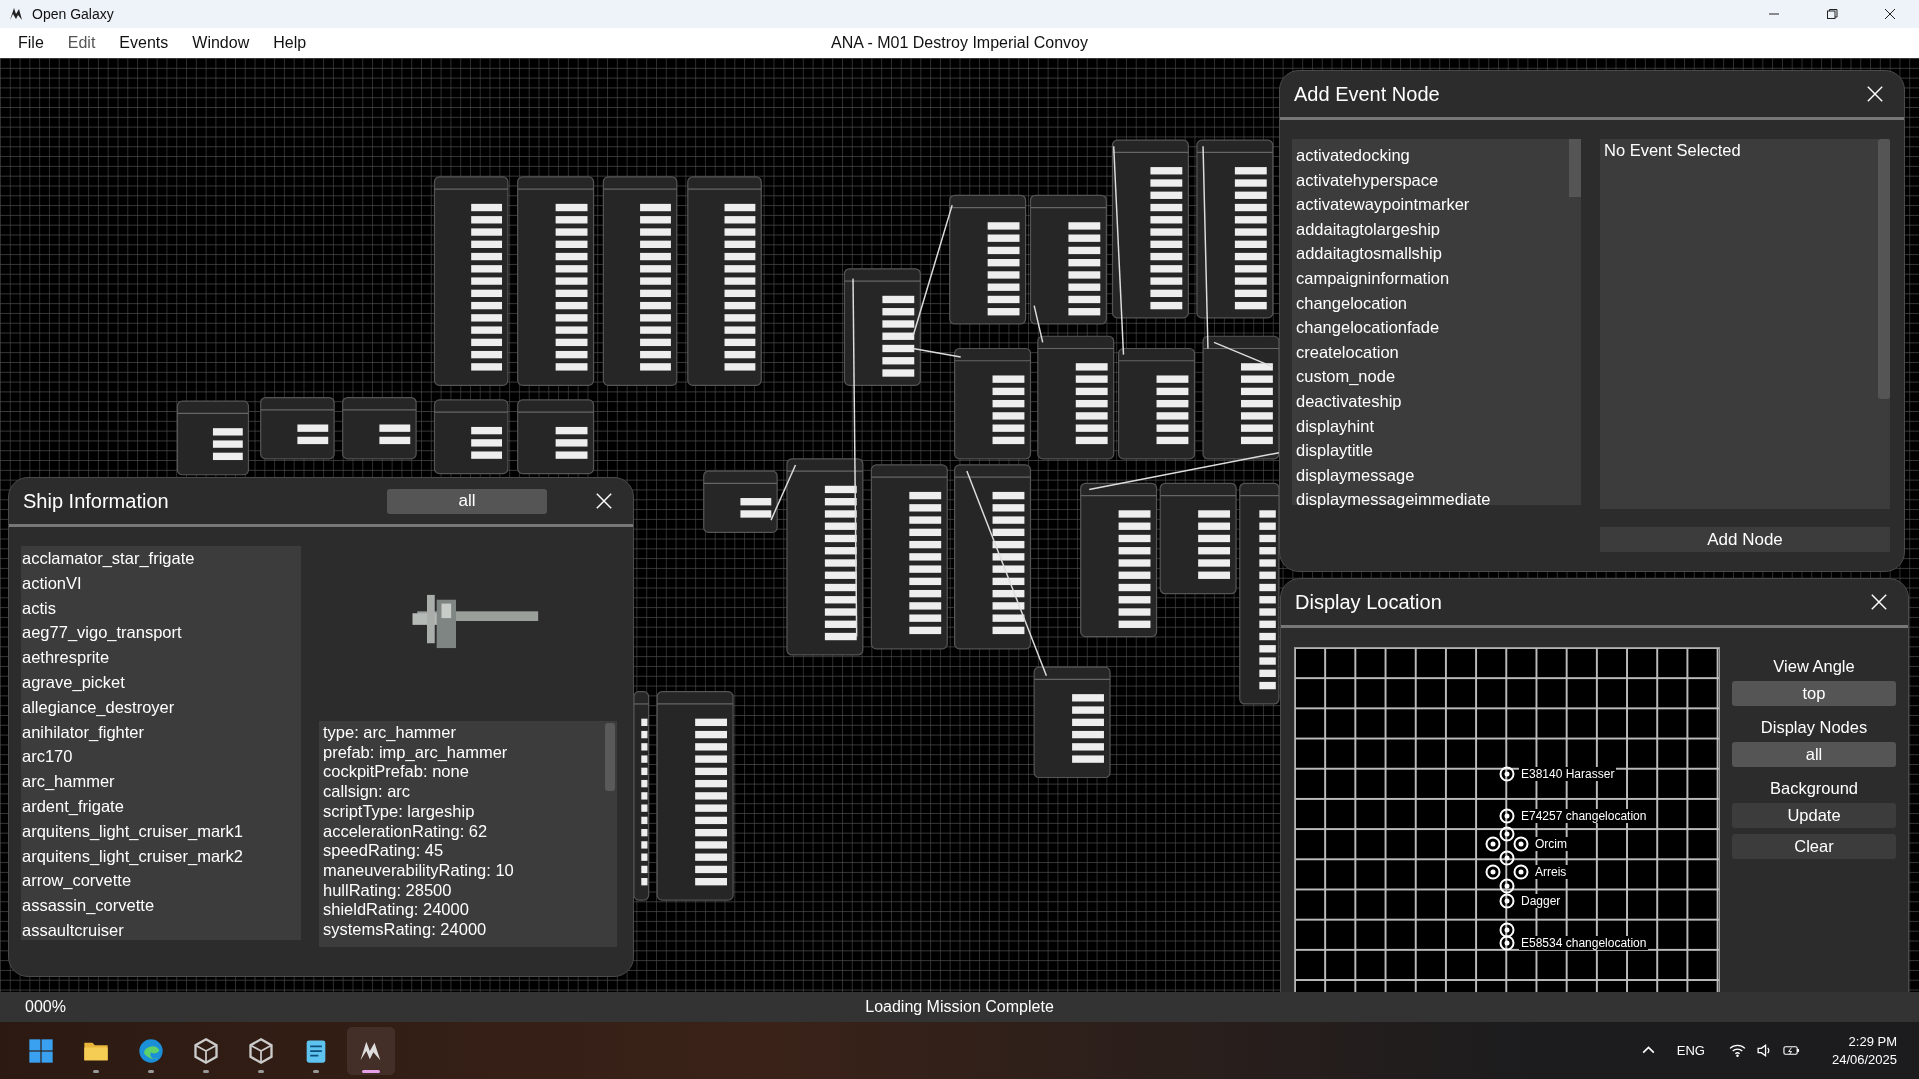 The width and height of the screenshot is (1919, 1079). Describe the element at coordinates (371, 1050) in the screenshot. I see `taskbar-app` at that location.